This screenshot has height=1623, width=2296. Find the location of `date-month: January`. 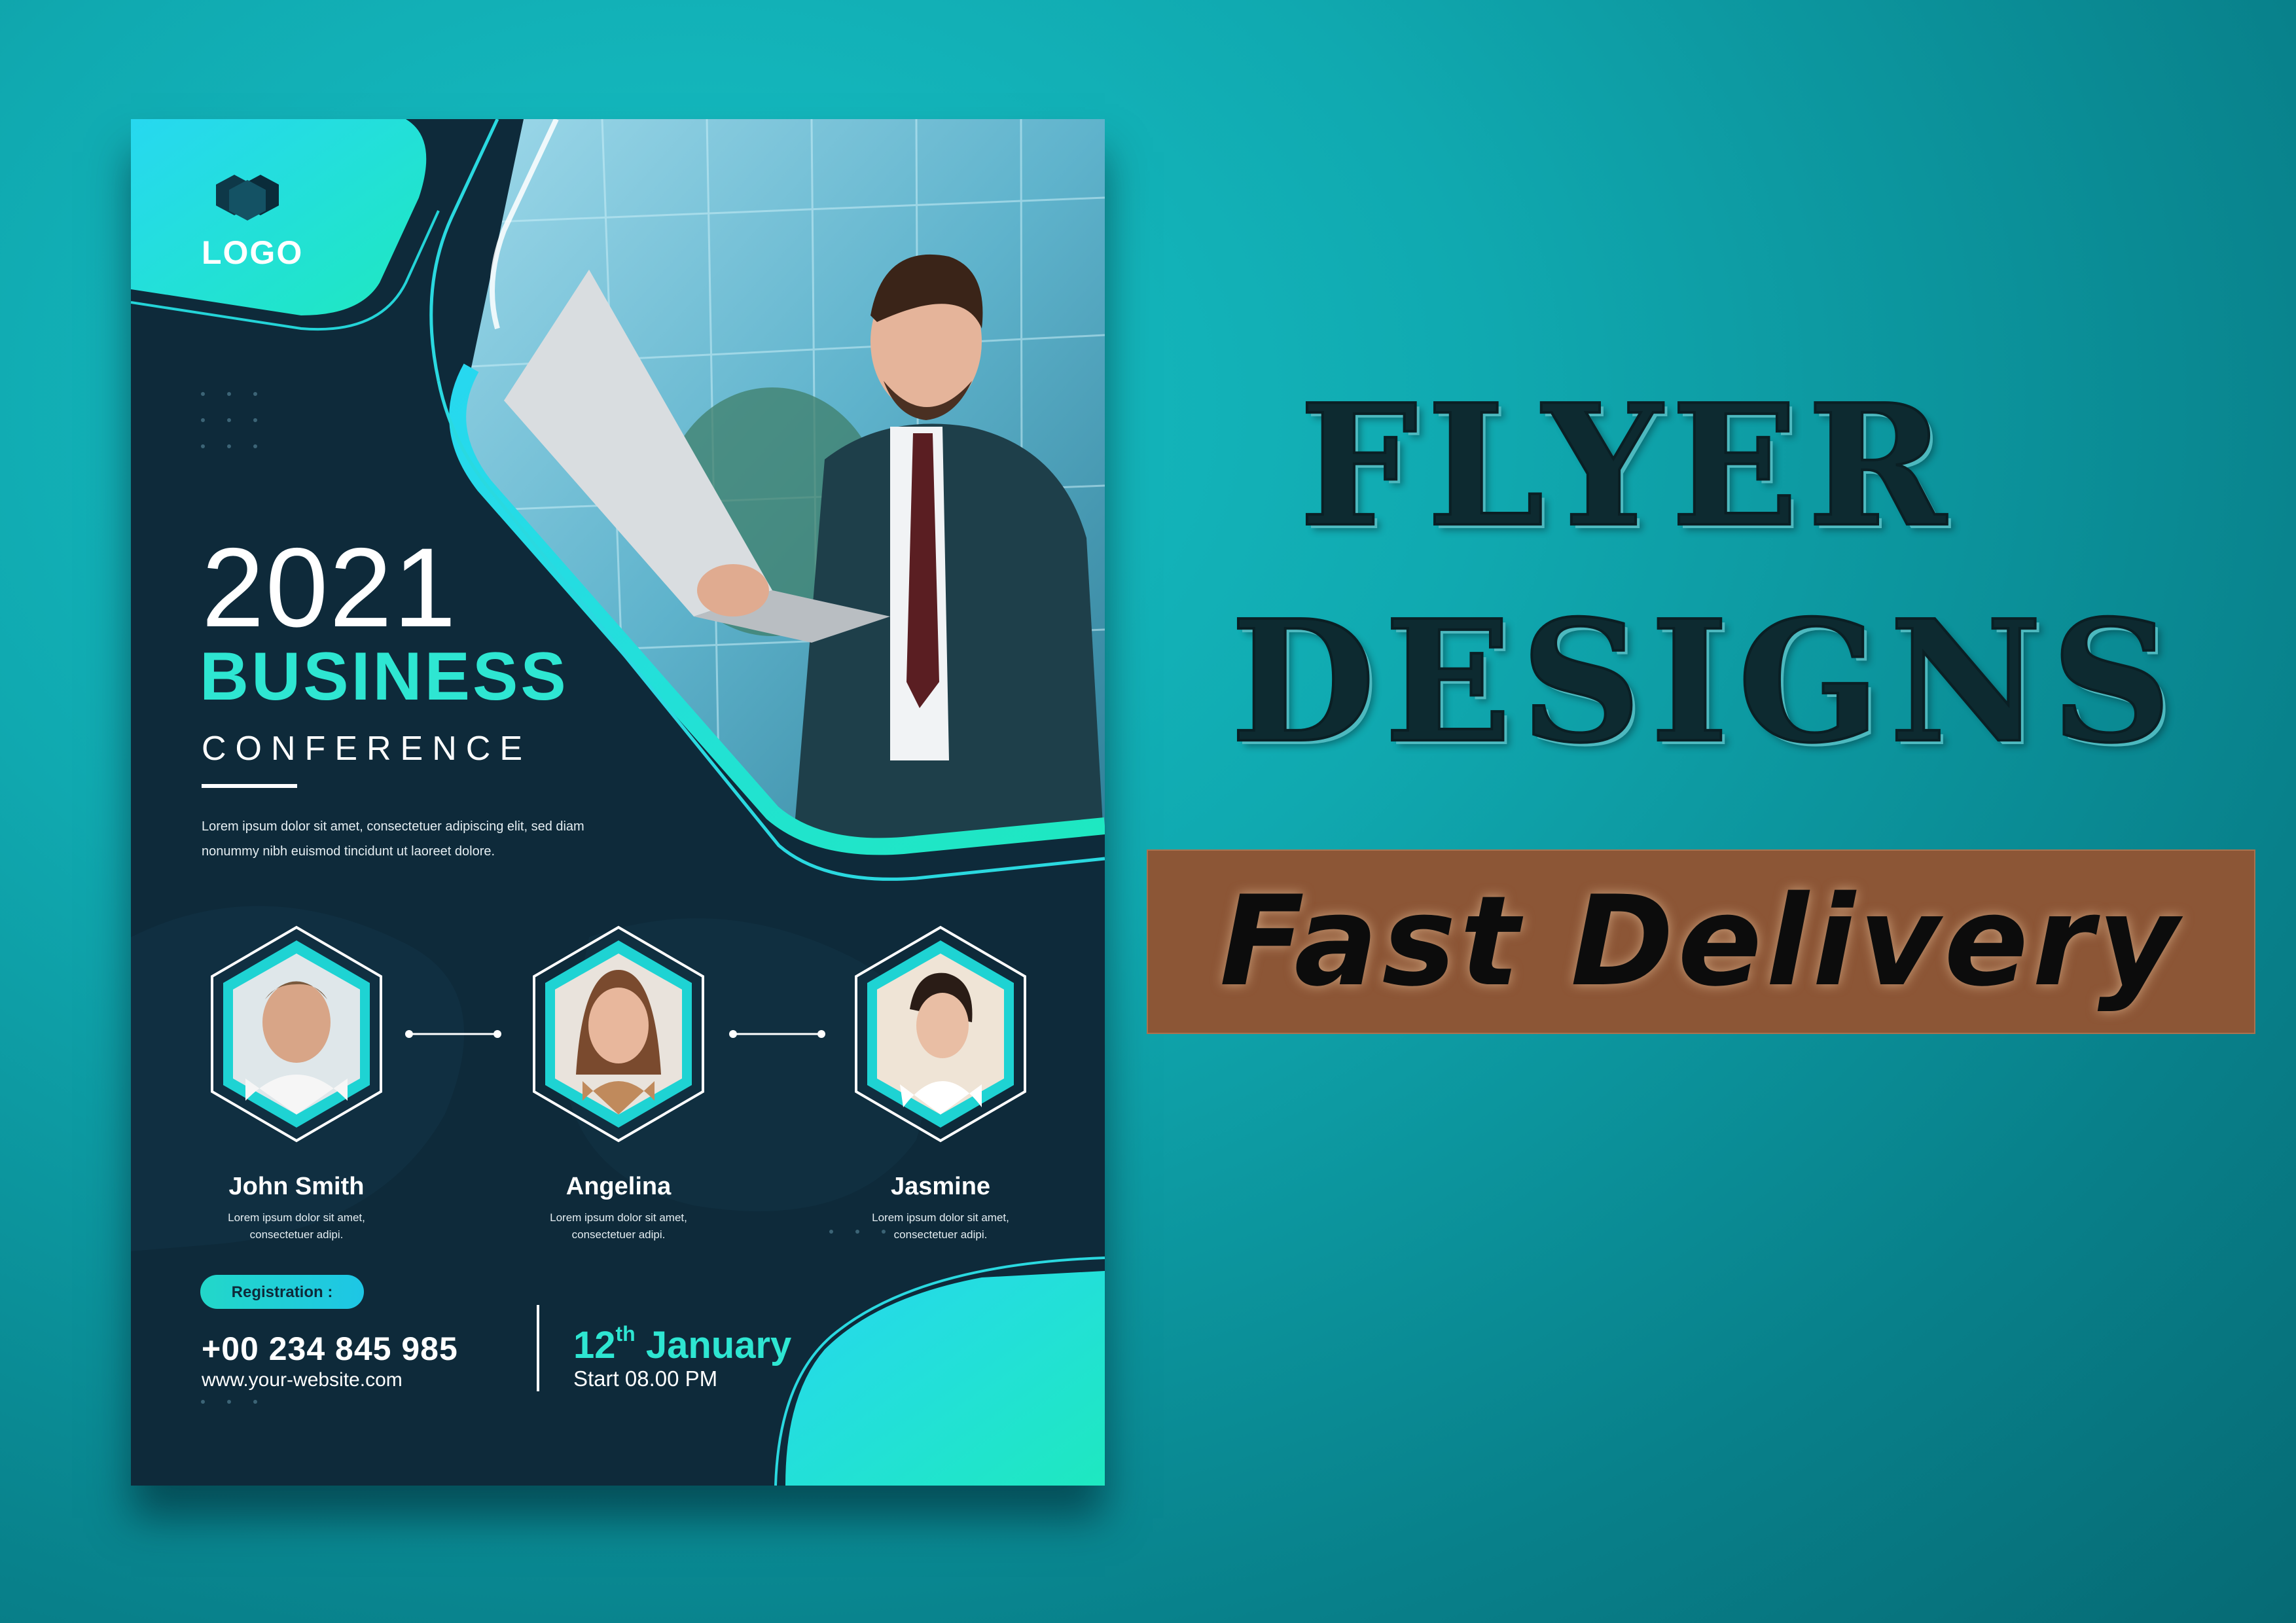

date-month: January is located at coordinates (719, 1345).